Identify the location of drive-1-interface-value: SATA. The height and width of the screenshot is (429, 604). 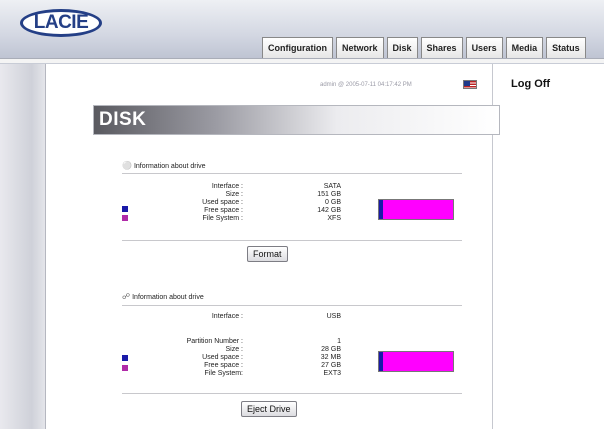
(332, 186).